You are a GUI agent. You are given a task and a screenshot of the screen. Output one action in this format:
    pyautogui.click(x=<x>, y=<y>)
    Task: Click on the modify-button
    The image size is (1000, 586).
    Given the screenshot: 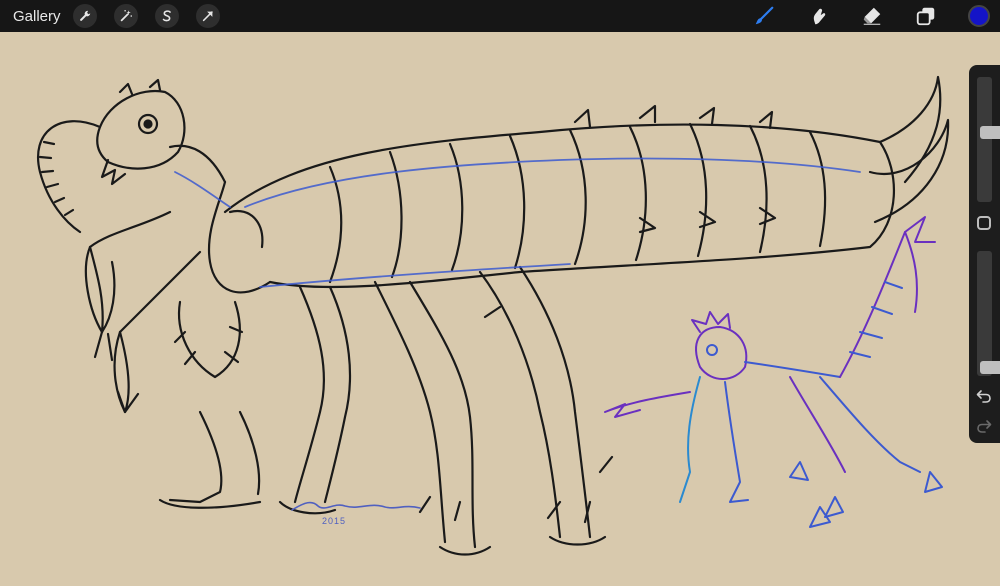 What is the action you would take?
    pyautogui.click(x=984, y=223)
    